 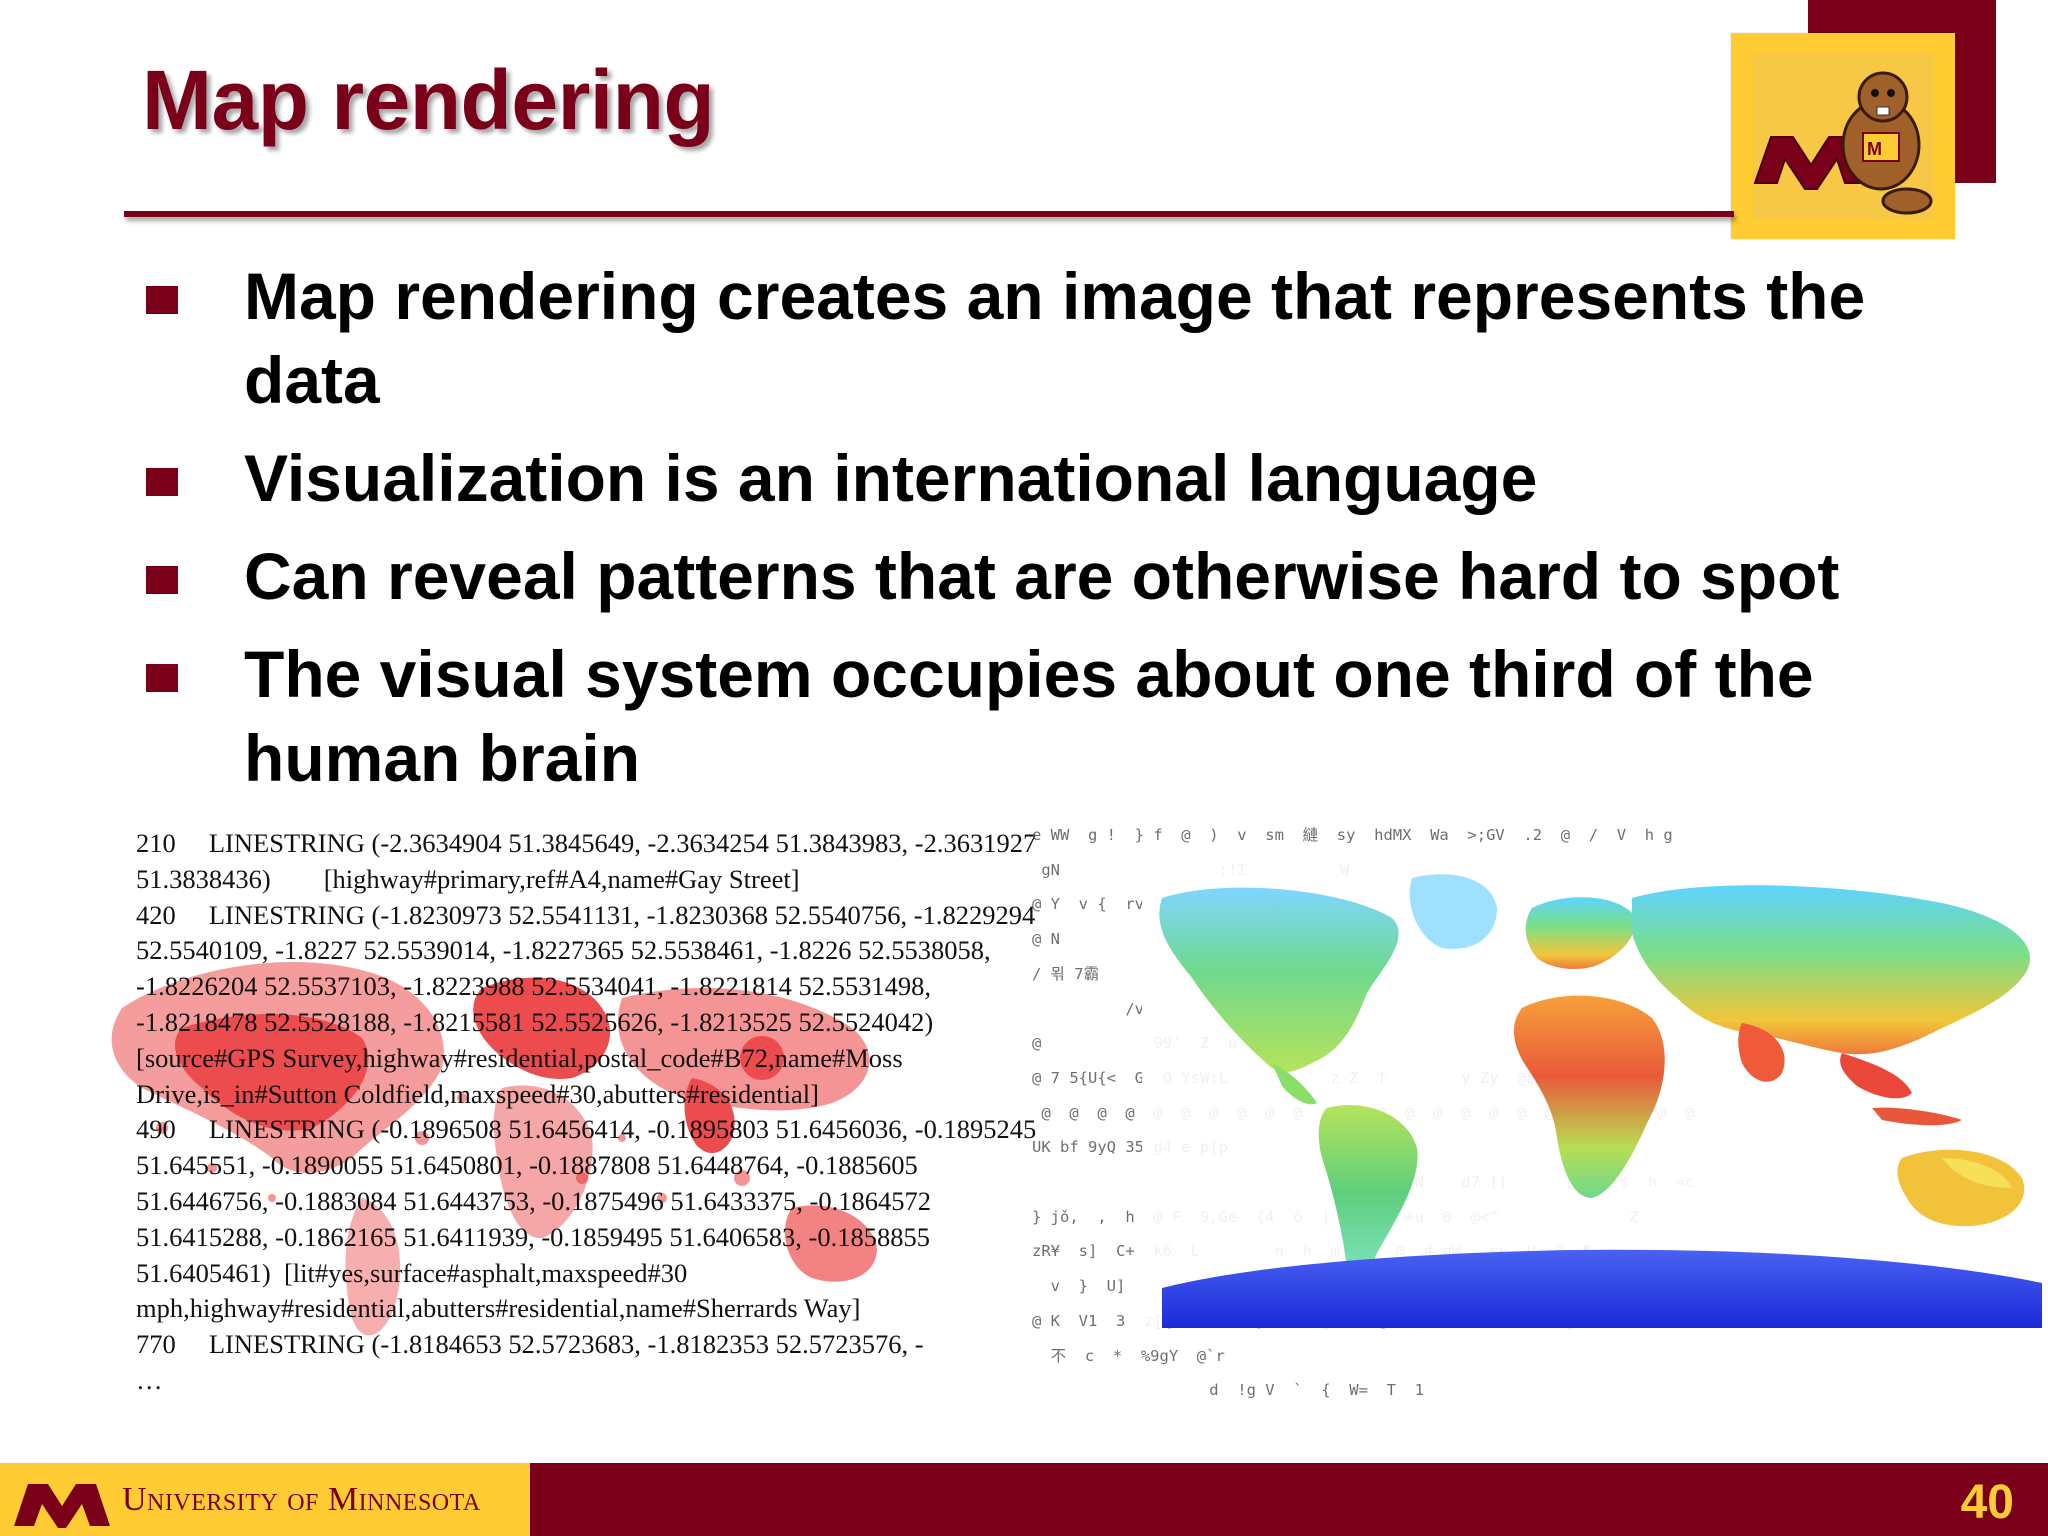 I want to click on footer-bar: University of Minnesota 40, so click(x=1024, y=1499).